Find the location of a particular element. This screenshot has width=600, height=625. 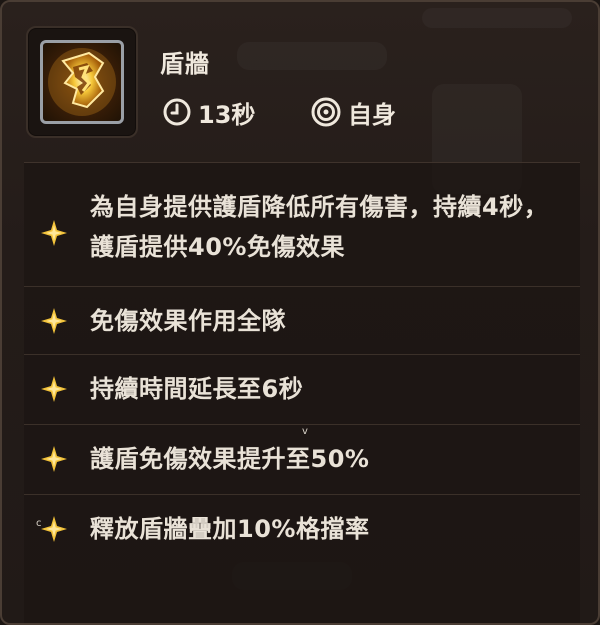

effect-item: 免傷效果作用全隊 is located at coordinates (302, 321).